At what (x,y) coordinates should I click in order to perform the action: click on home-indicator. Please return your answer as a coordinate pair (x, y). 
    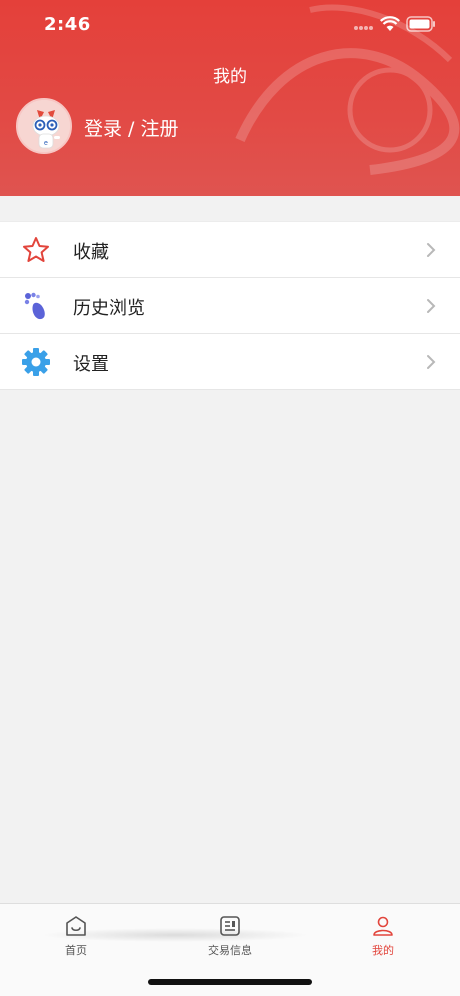
    Looking at the image, I should click on (230, 982).